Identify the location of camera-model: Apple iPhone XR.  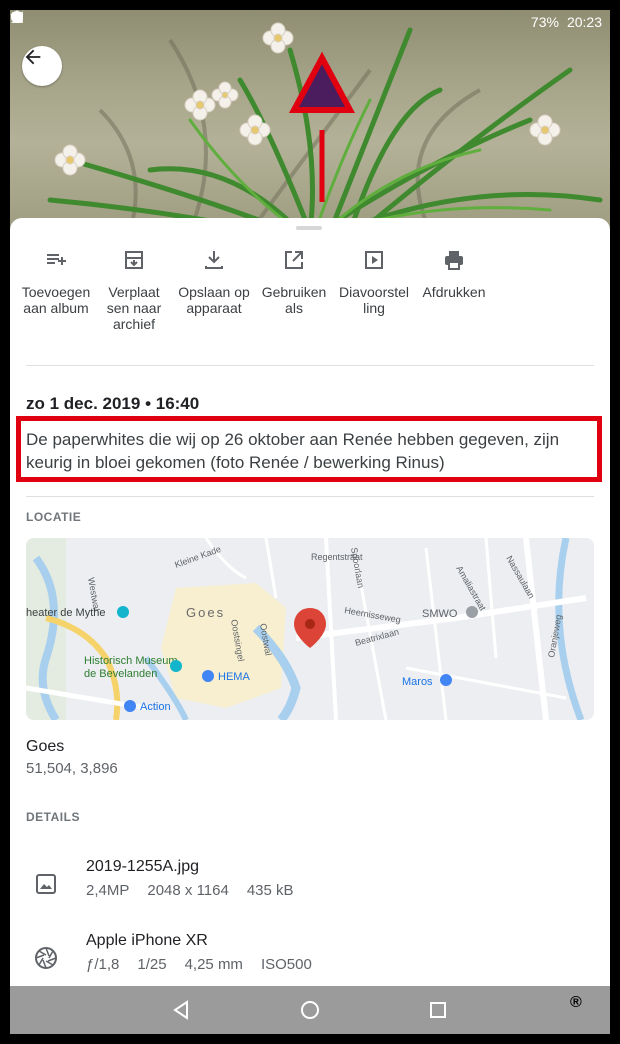
(147, 940).